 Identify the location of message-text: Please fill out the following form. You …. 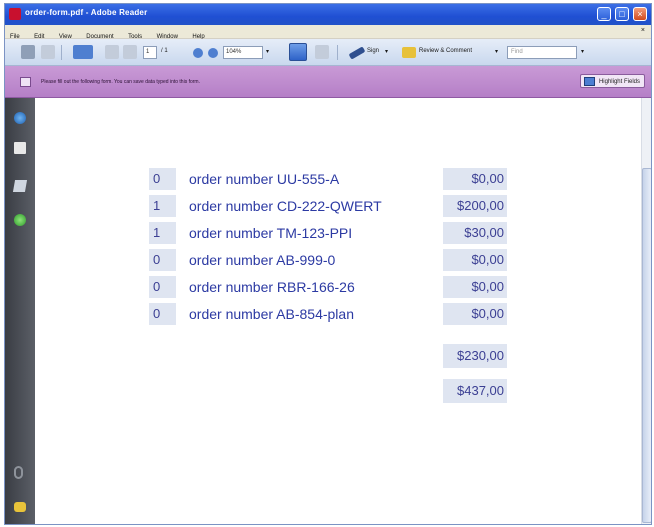
(120, 82).